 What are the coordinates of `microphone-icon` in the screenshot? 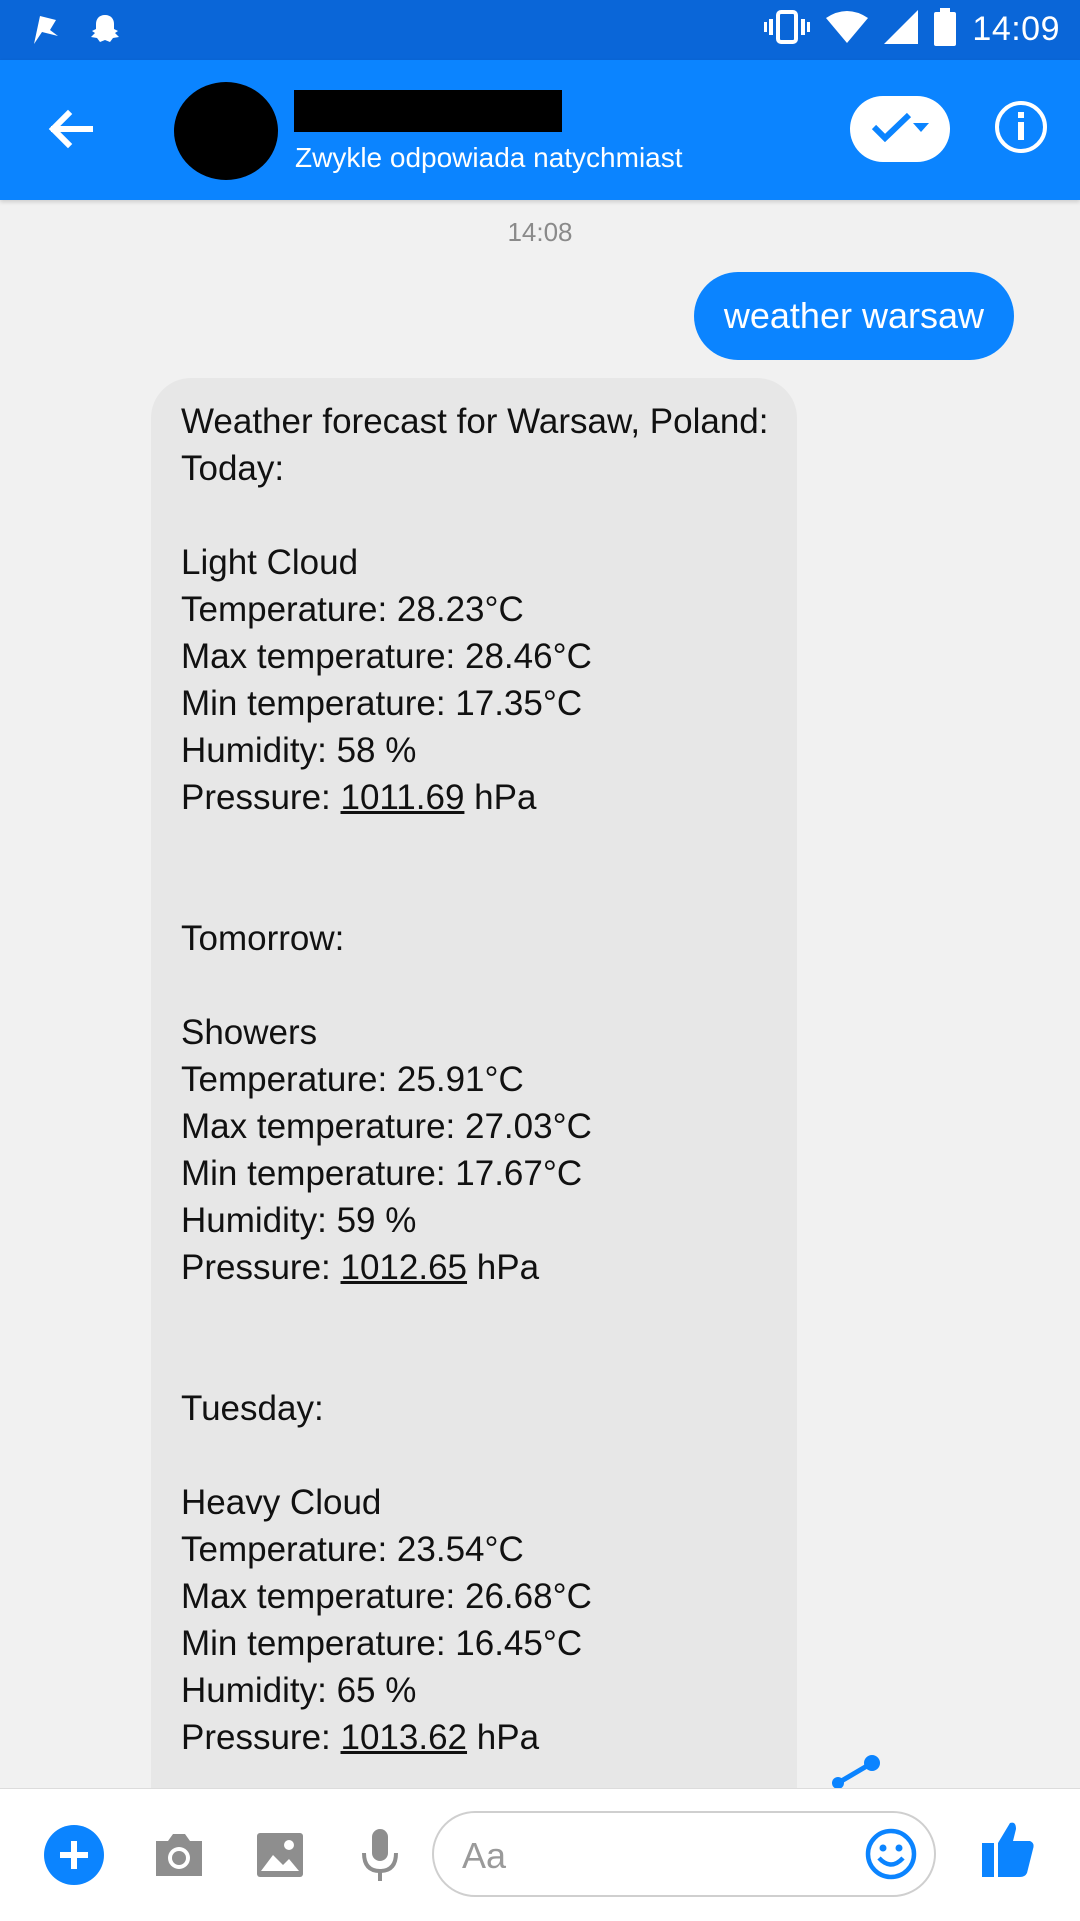 It's located at (380, 1857).